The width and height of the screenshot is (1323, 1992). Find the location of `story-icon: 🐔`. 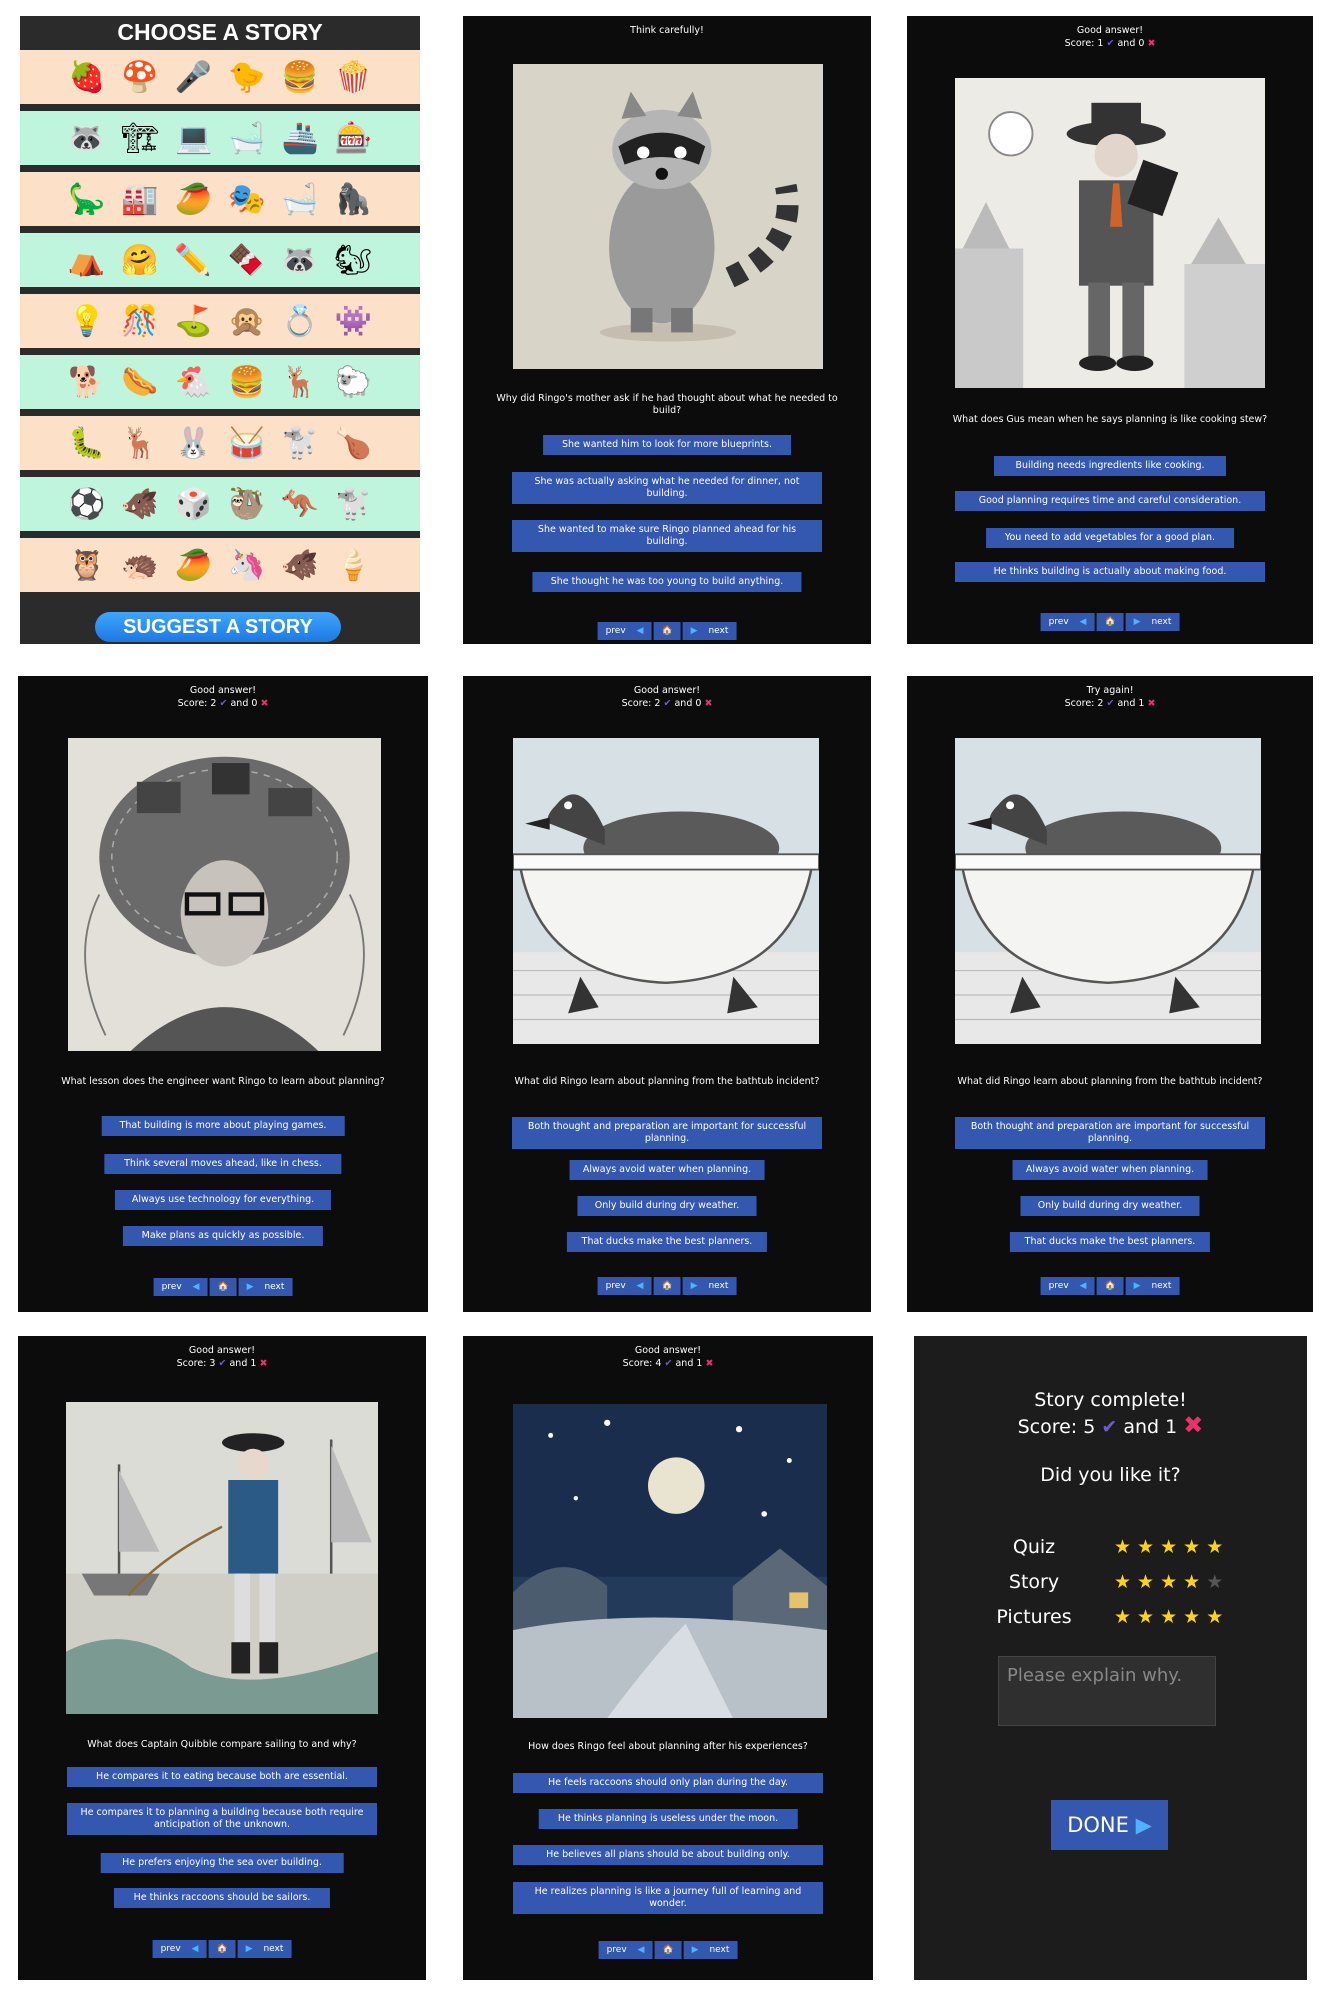

story-icon: 🐔 is located at coordinates (193, 382).